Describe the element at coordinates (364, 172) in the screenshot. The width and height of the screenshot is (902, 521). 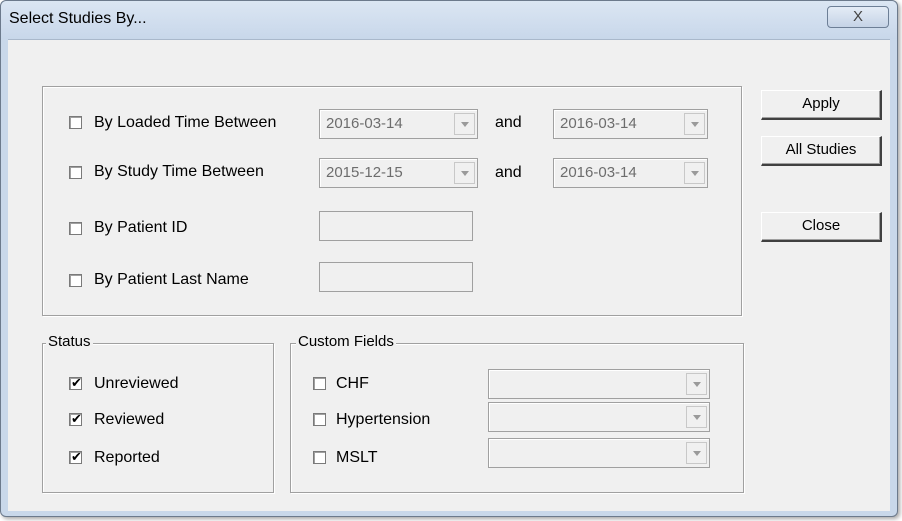
I see `study-time-from-value: 2015-12-15` at that location.